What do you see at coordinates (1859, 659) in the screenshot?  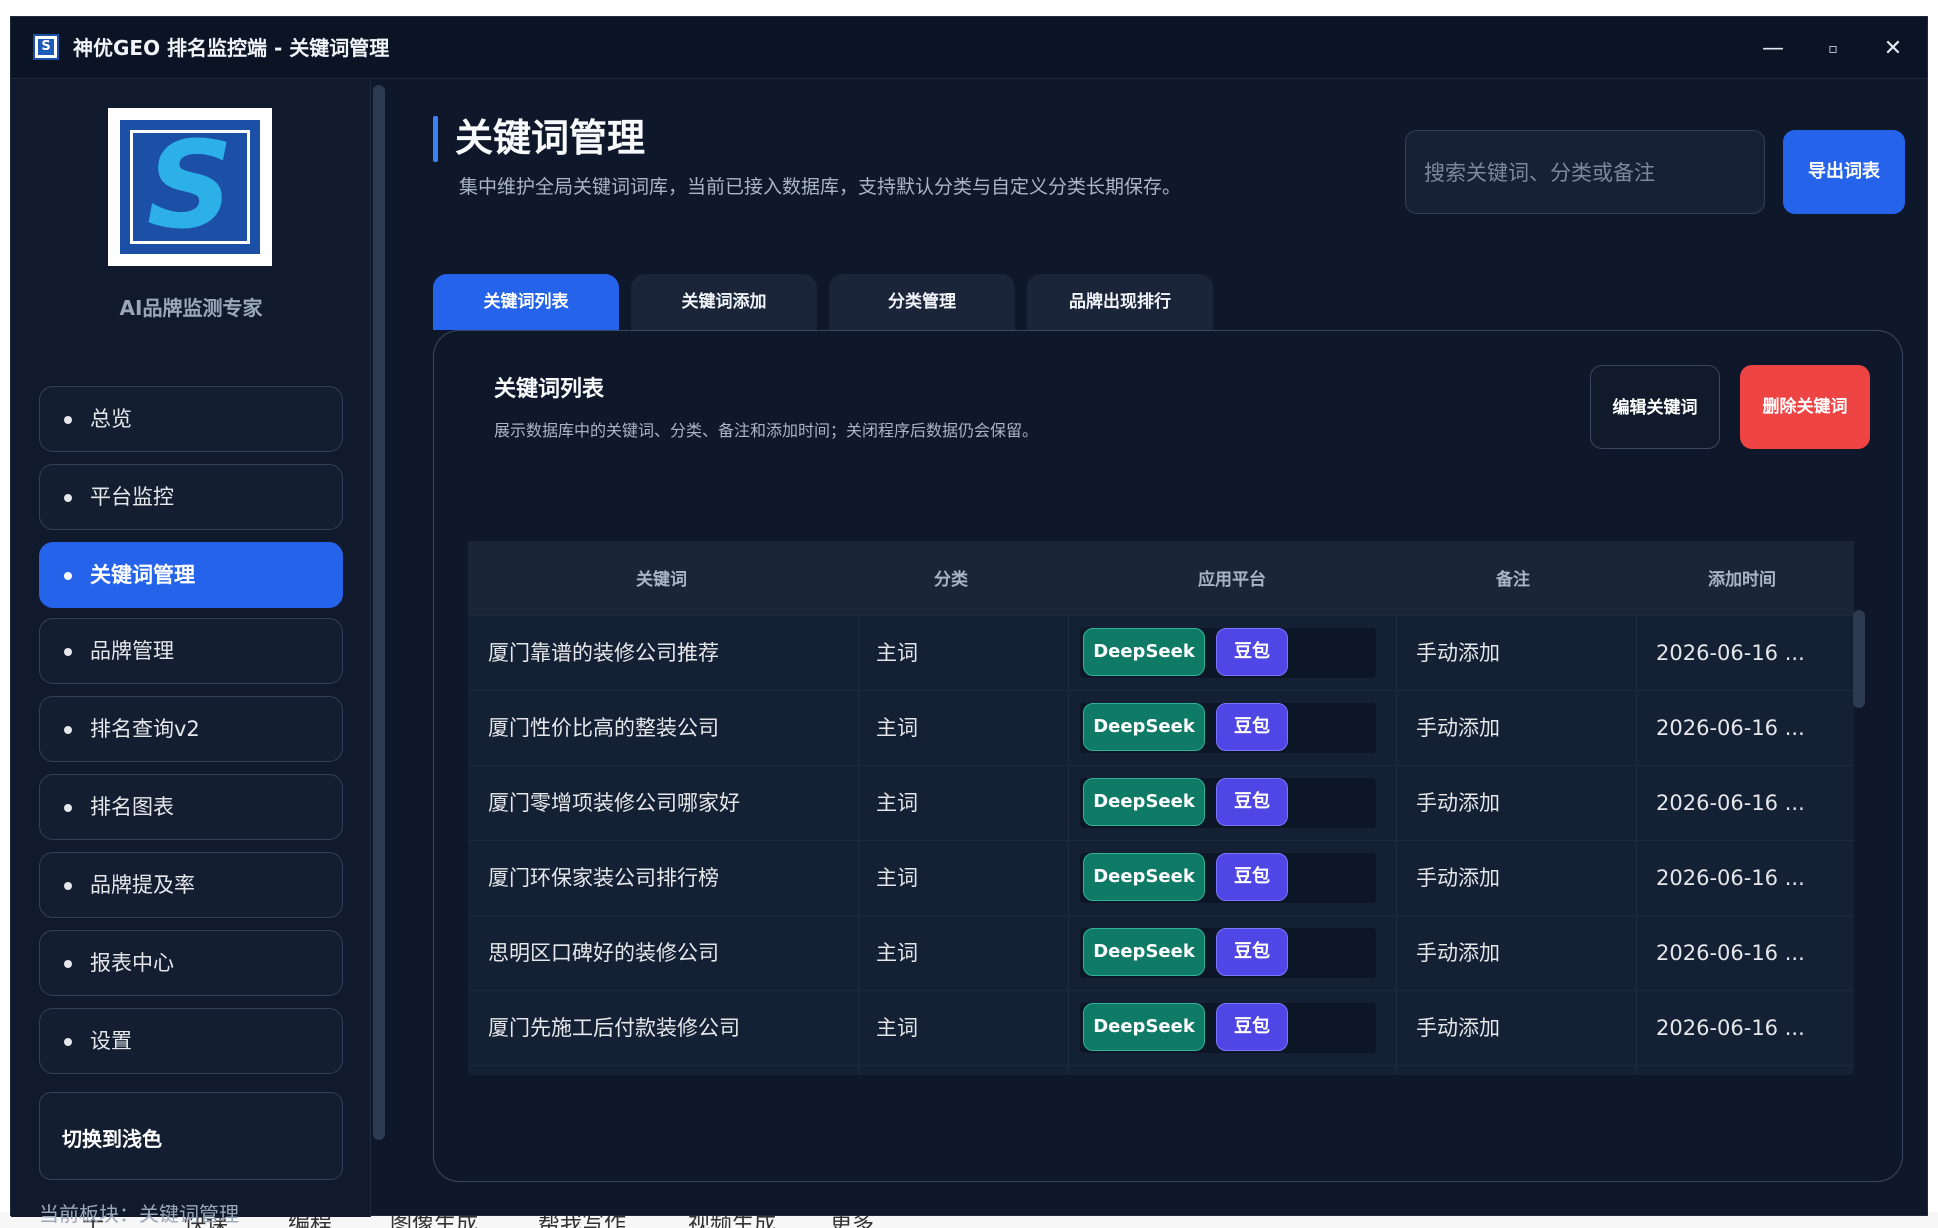 I see `table-scrollbar` at bounding box center [1859, 659].